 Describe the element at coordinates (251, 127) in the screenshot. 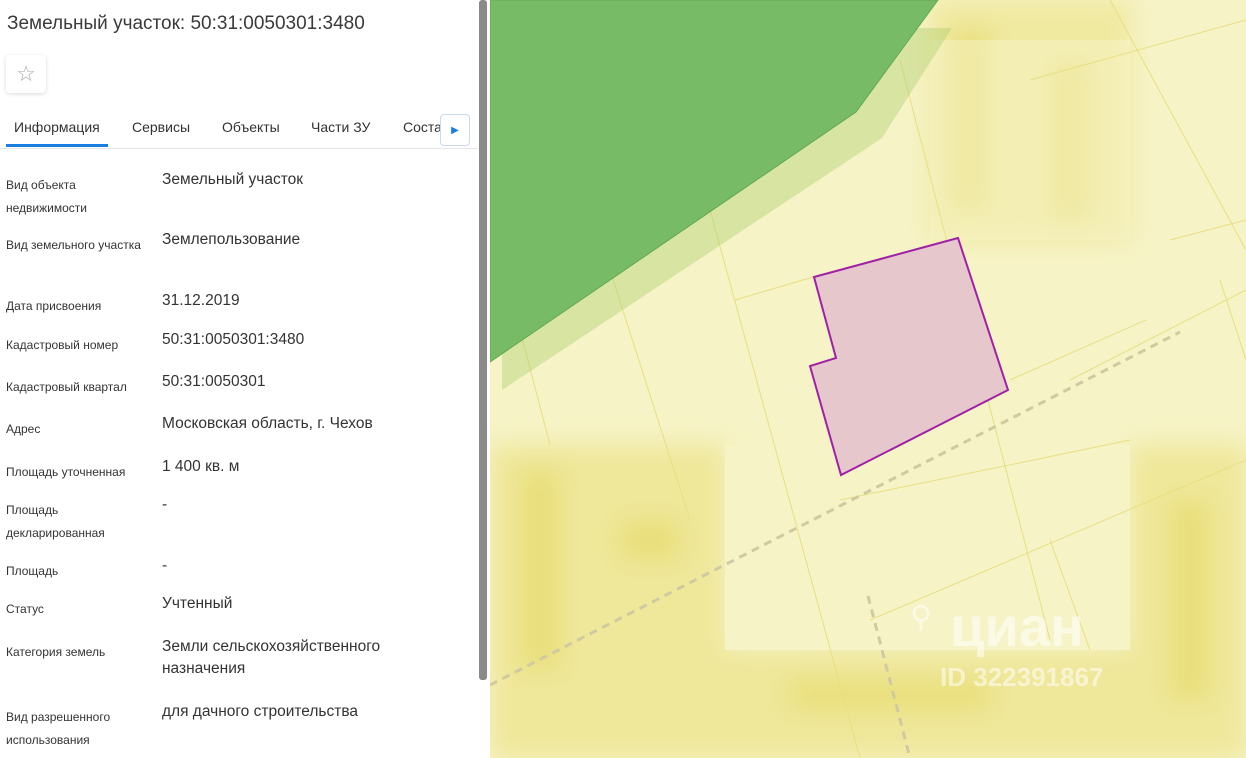

I see `tab-objects: Объекты` at that location.